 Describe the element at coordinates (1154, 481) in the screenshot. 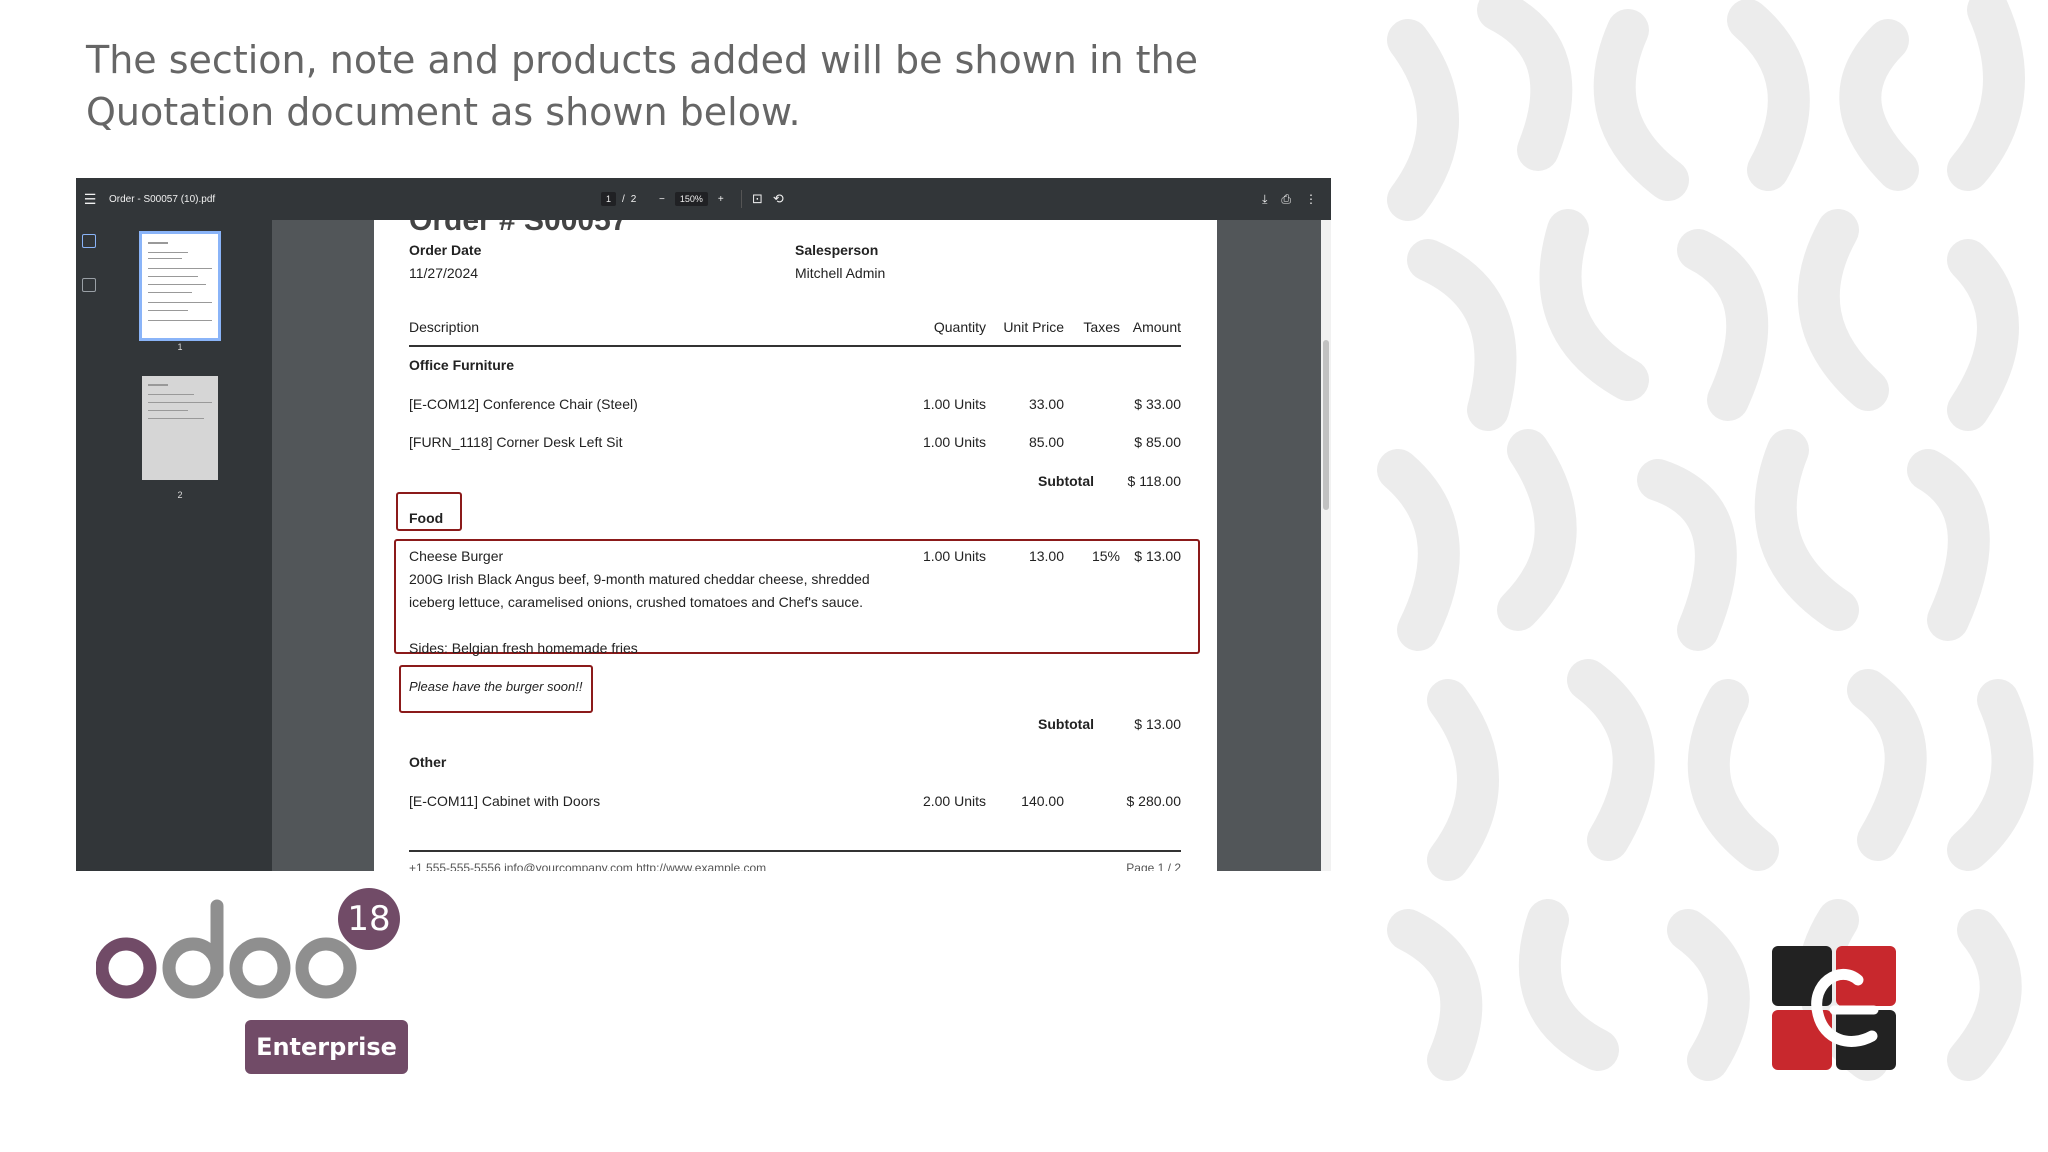

I see `subtotal-value: $ 118.00` at that location.